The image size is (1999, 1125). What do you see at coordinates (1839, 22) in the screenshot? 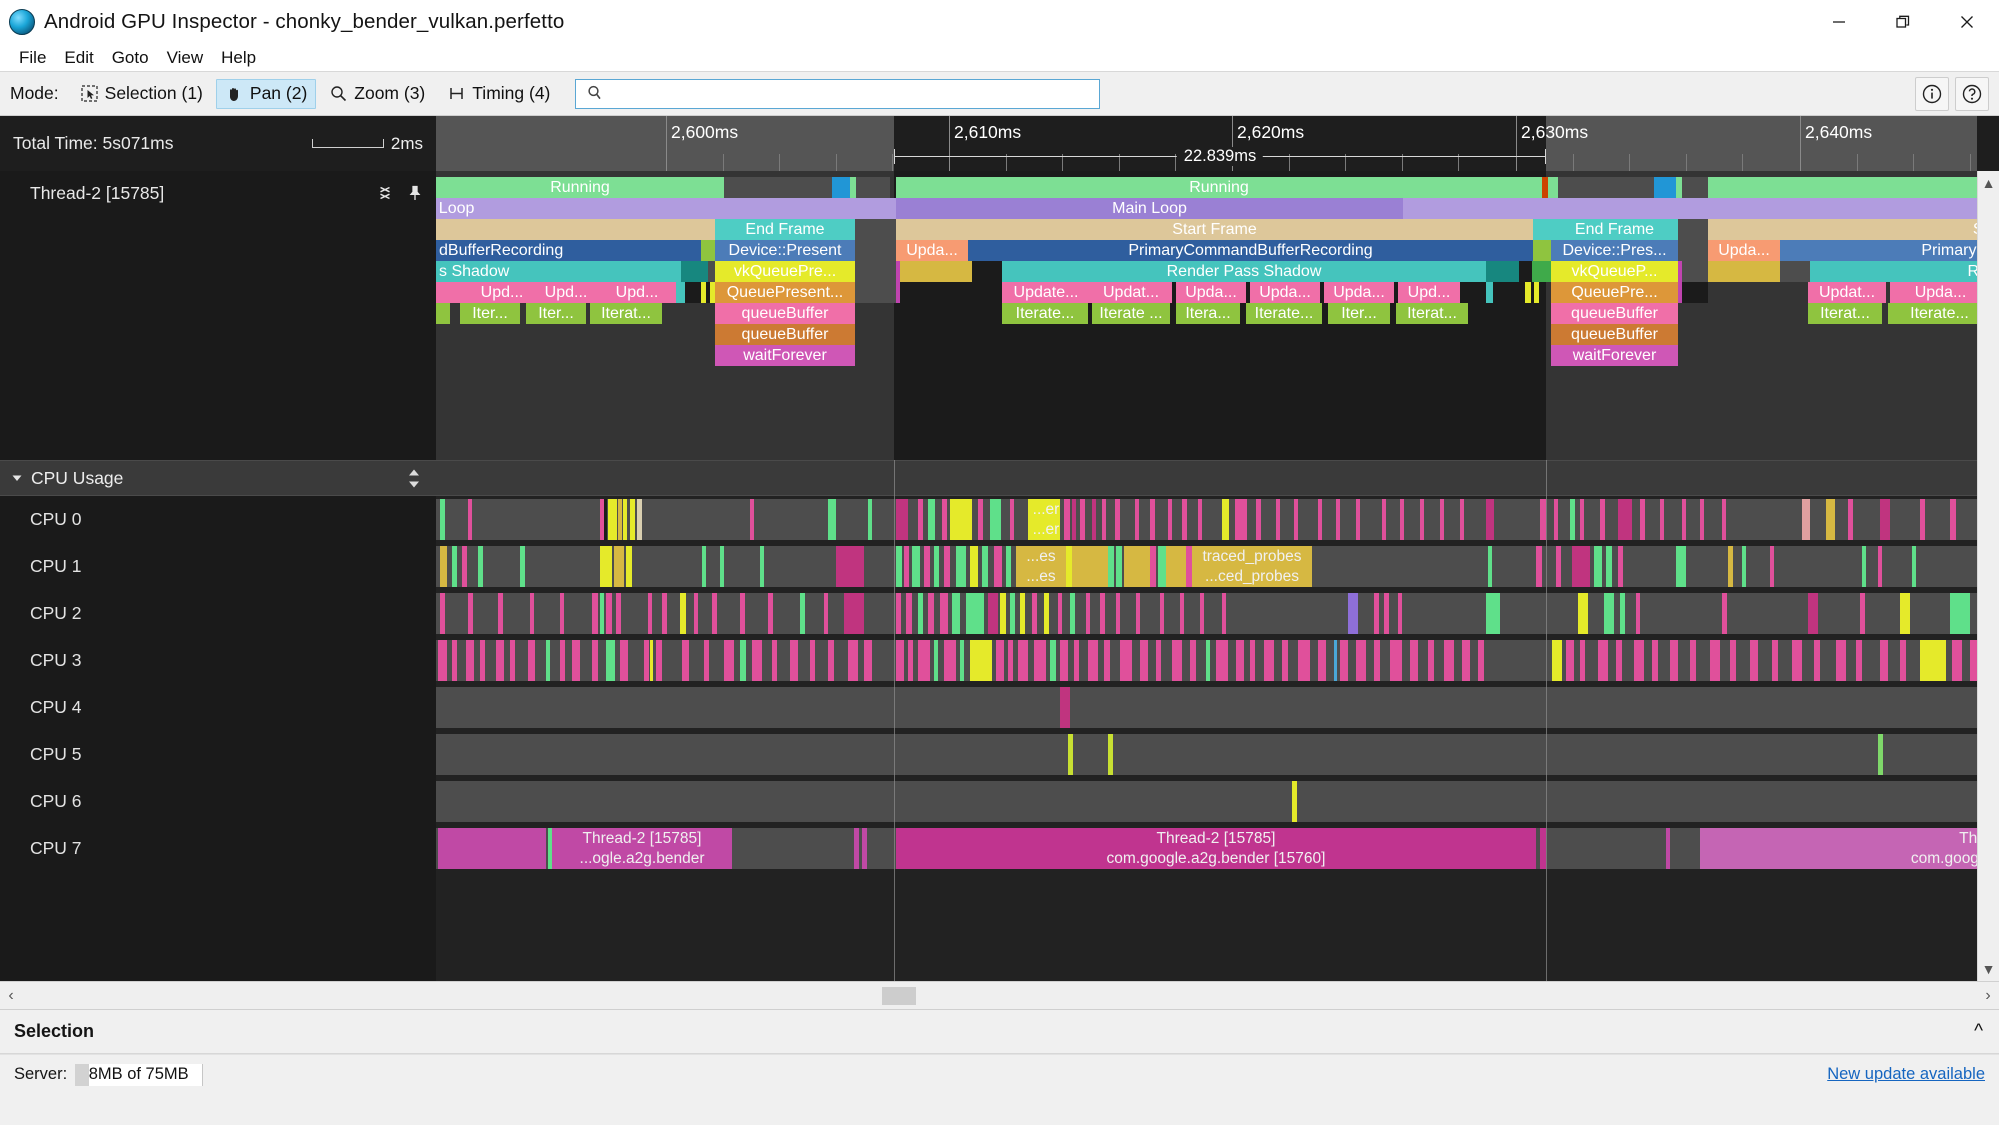
I see `minimize-icon` at bounding box center [1839, 22].